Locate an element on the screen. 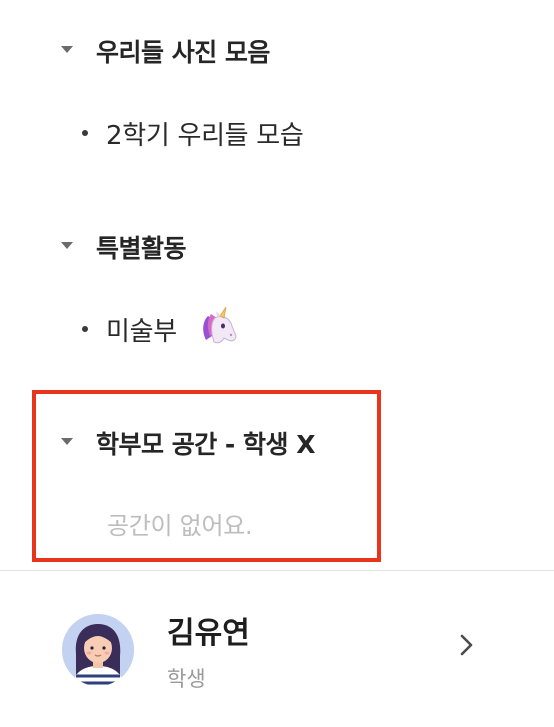  avatar is located at coordinates (98, 650).